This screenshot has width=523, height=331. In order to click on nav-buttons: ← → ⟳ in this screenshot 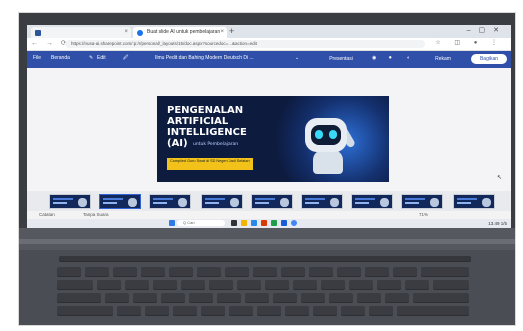, I will do `click(50, 43)`.